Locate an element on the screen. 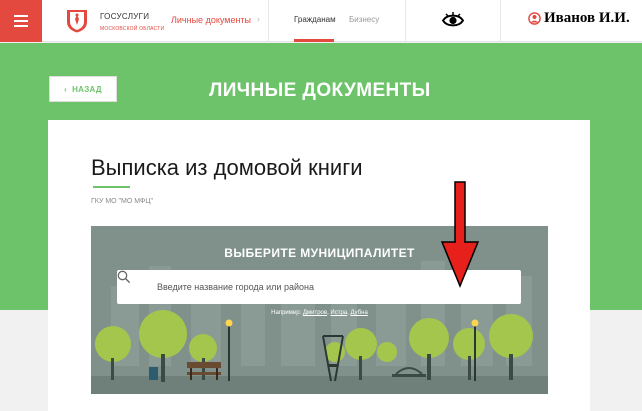  search-examples: Например: Дмитров, Истра, Дубна is located at coordinates (319, 313).